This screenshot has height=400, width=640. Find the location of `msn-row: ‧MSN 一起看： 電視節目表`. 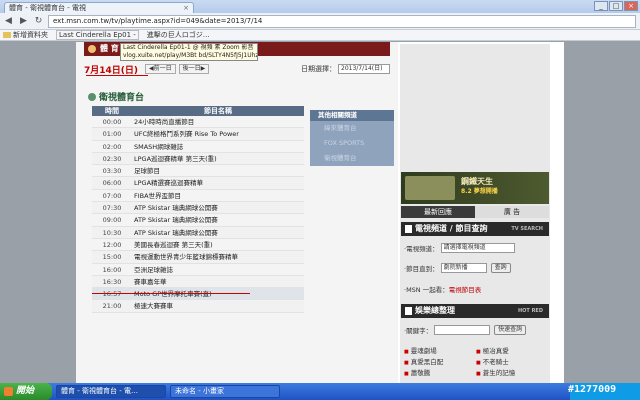

msn-row: ‧MSN 一起看： 電視節目表 is located at coordinates (475, 289).